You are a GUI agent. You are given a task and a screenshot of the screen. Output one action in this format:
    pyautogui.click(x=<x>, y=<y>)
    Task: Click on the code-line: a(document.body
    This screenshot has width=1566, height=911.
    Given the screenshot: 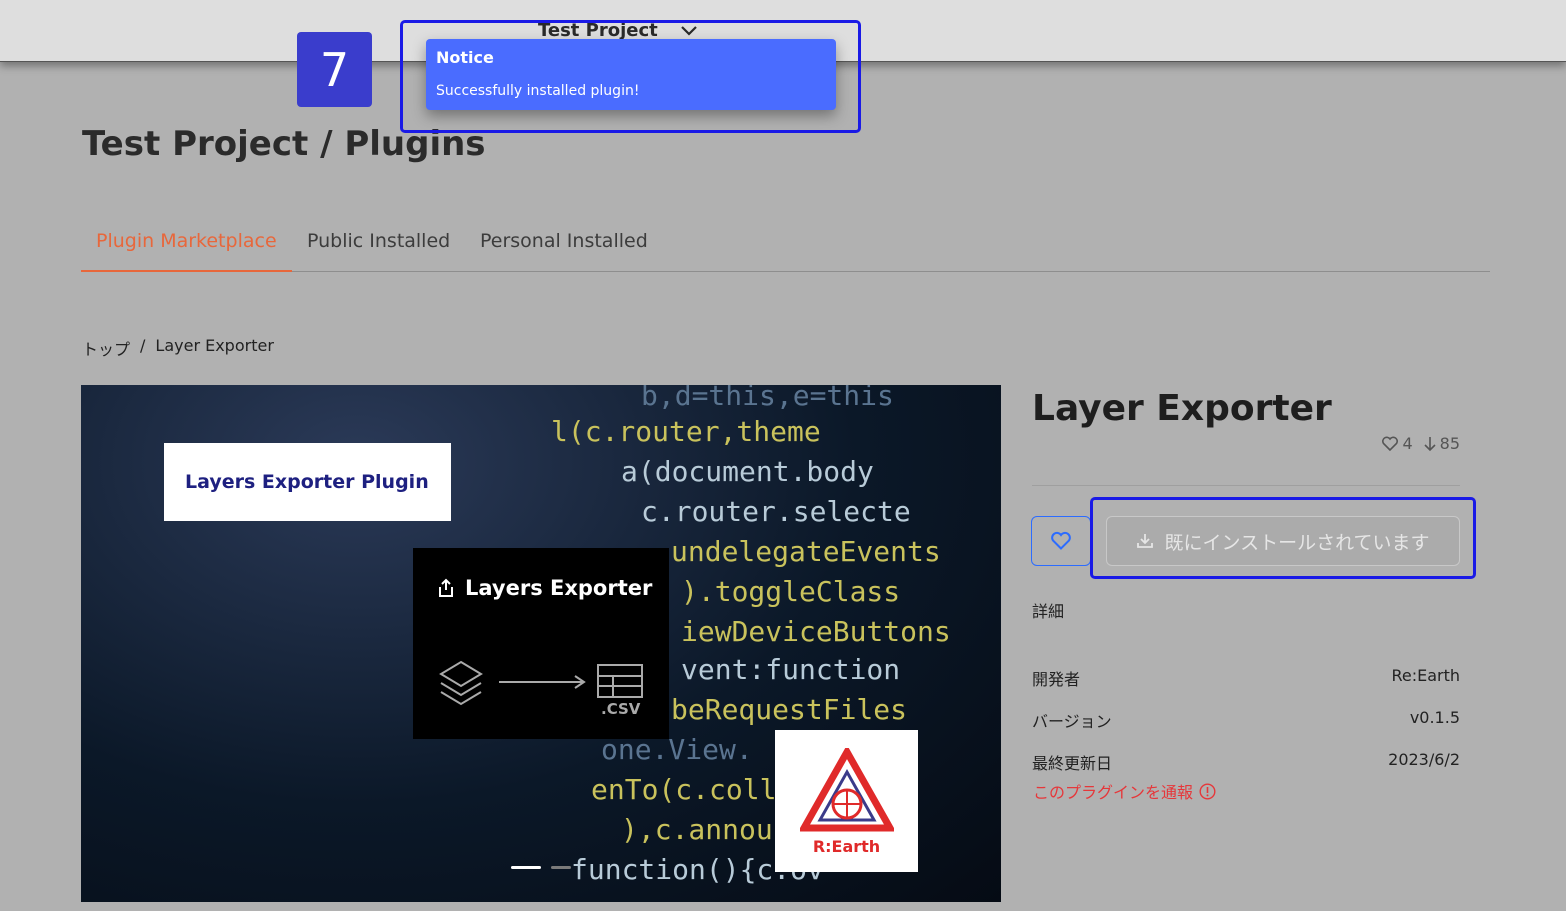 What is the action you would take?
    pyautogui.click(x=747, y=471)
    